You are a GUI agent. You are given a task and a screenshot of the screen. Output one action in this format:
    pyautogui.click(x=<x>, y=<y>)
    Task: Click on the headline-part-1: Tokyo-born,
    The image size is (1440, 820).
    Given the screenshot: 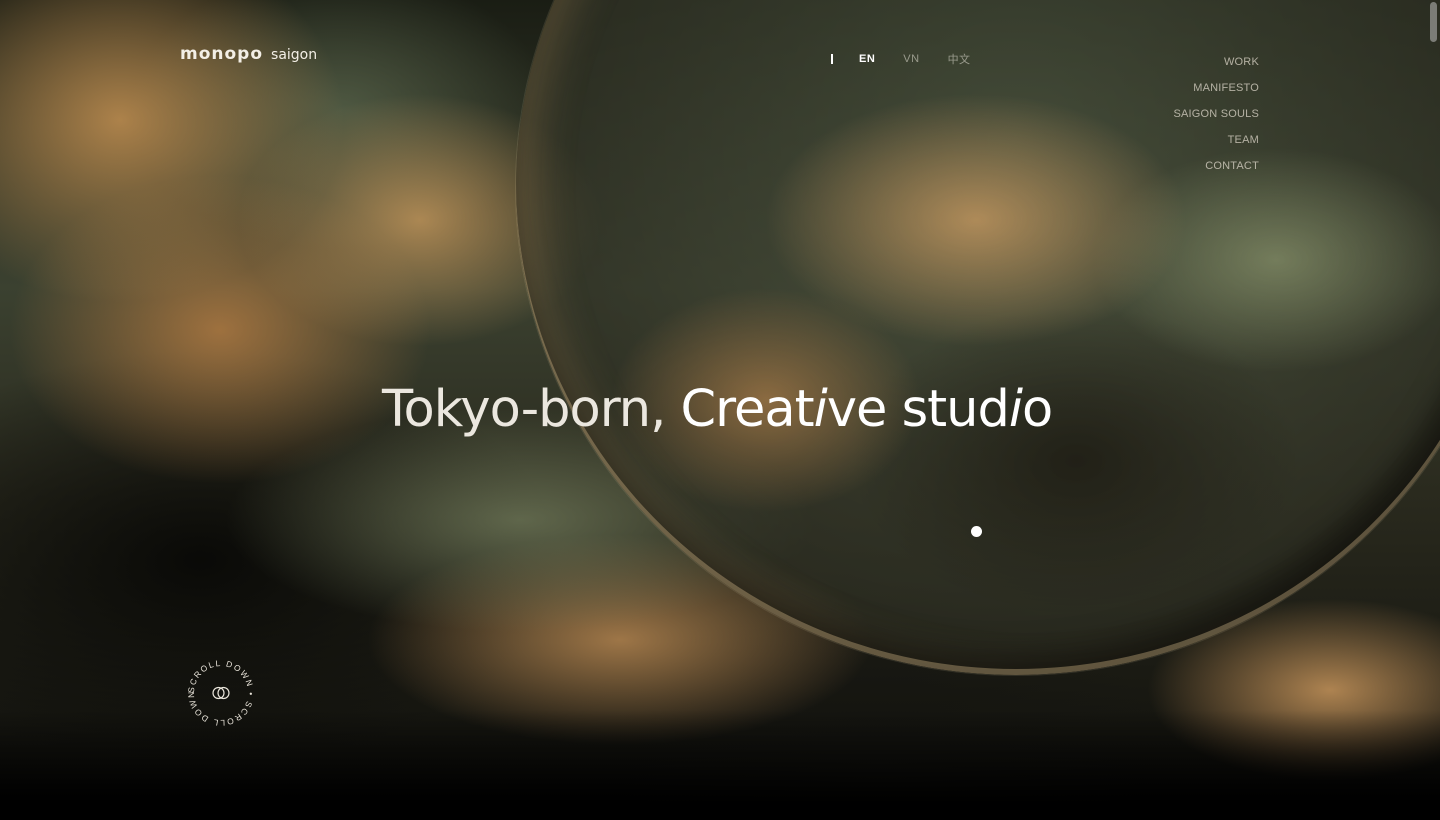 What is the action you would take?
    pyautogui.click(x=531, y=409)
    